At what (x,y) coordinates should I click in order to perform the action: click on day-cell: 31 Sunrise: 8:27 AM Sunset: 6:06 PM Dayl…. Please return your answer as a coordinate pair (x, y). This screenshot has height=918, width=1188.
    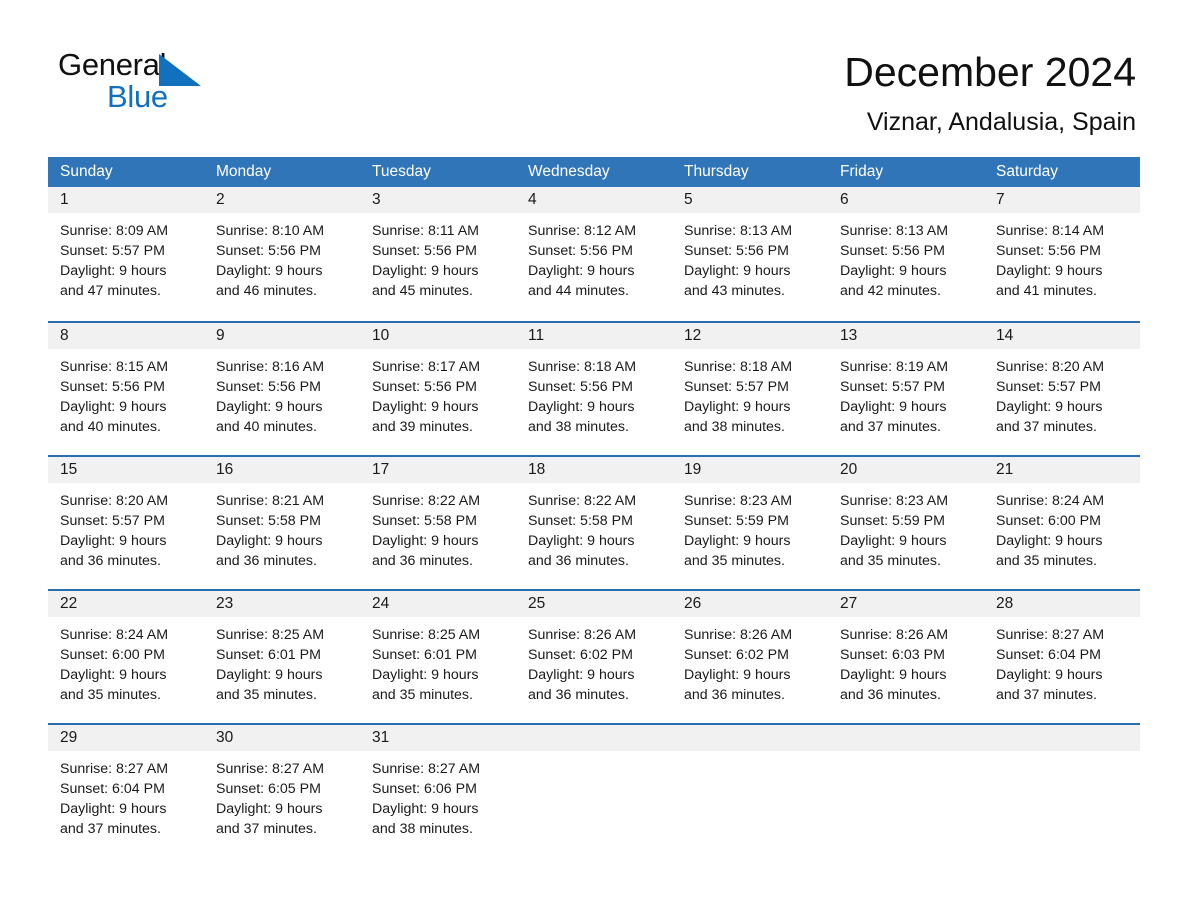
    Looking at the image, I should click on (438, 784).